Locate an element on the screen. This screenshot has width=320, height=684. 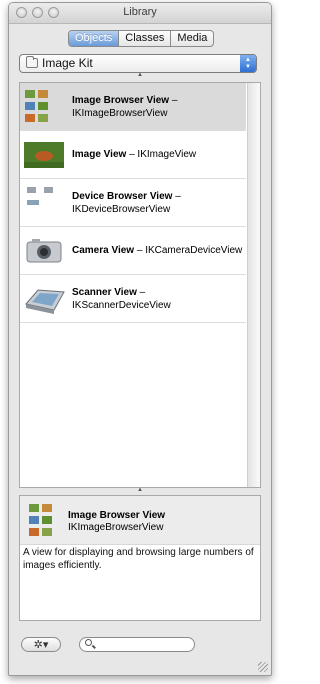
item-class: IKImageView is located at coordinates (167, 154).